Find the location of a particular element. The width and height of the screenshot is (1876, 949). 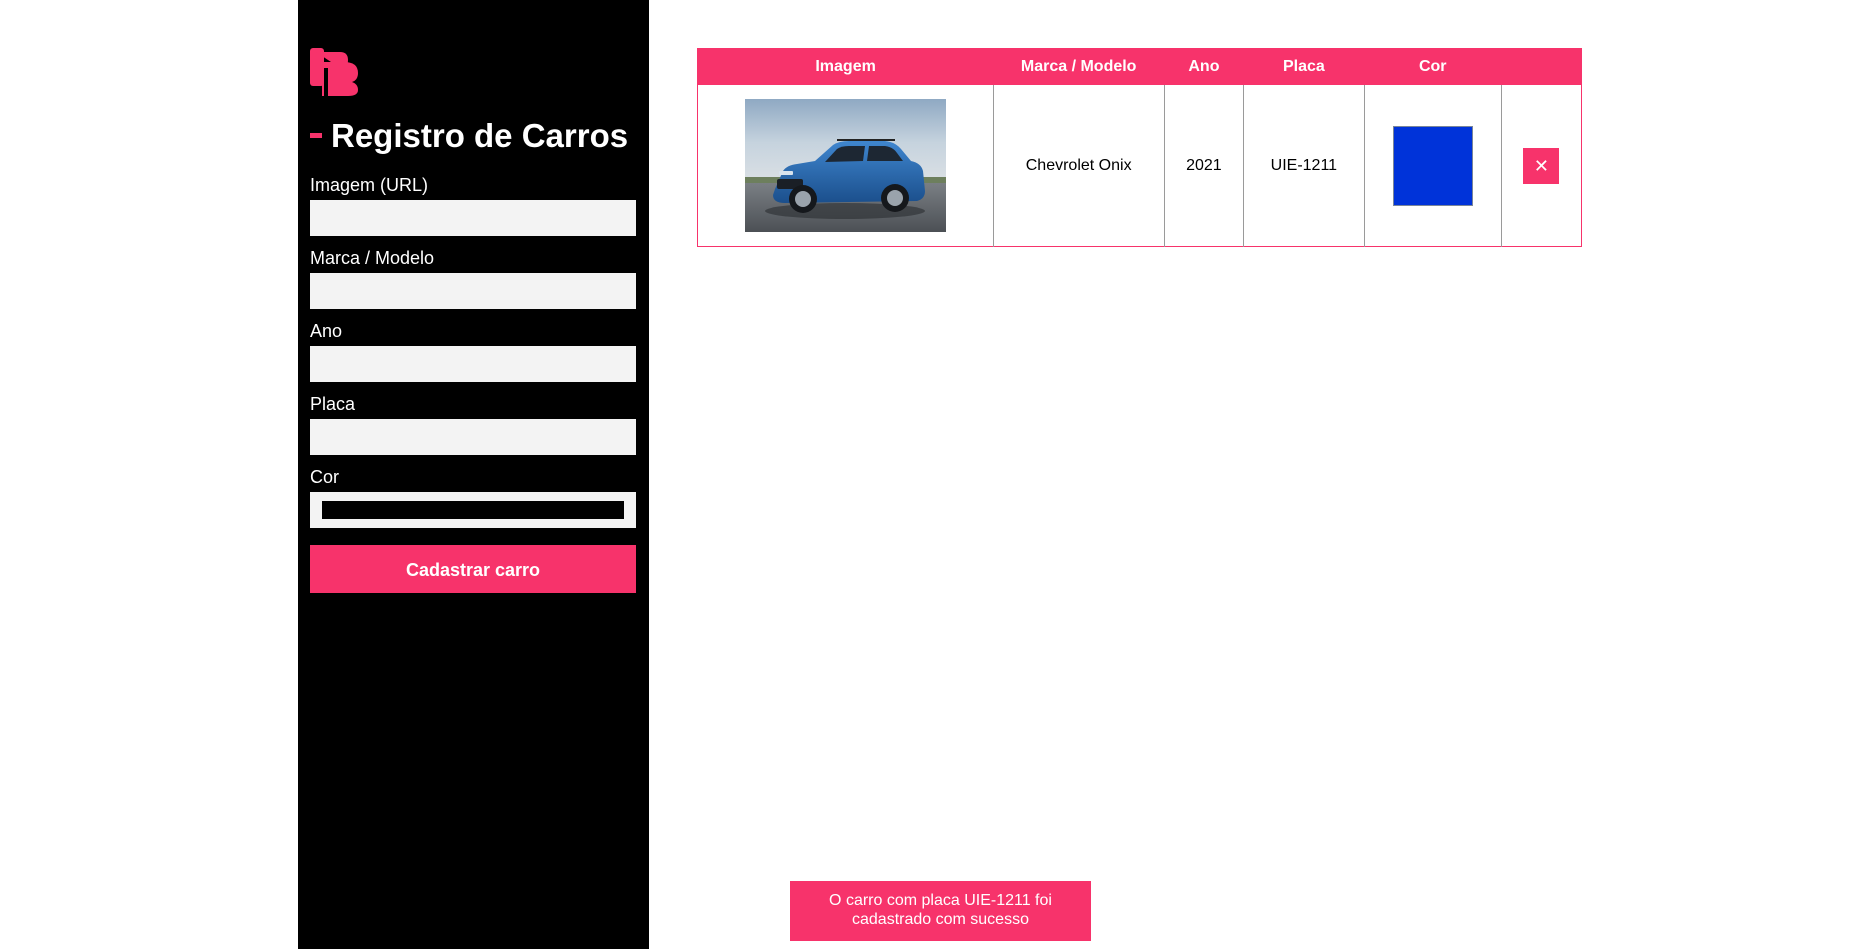

table-header-row: Imagem Marca / Modelo Ano Placa Cor is located at coordinates (1139, 66).